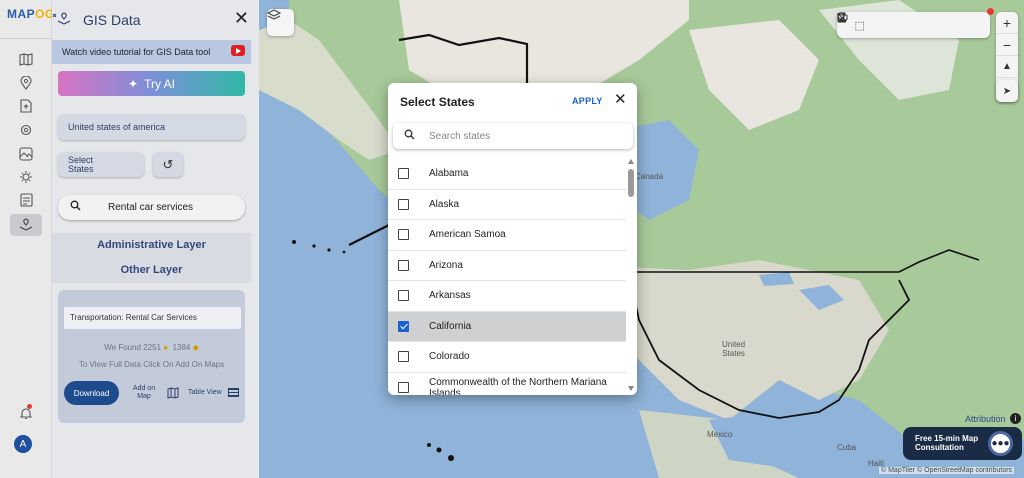 The width and height of the screenshot is (1024, 478). I want to click on found-count: We Found 2251 ● 1384 ◆, so click(151, 347).